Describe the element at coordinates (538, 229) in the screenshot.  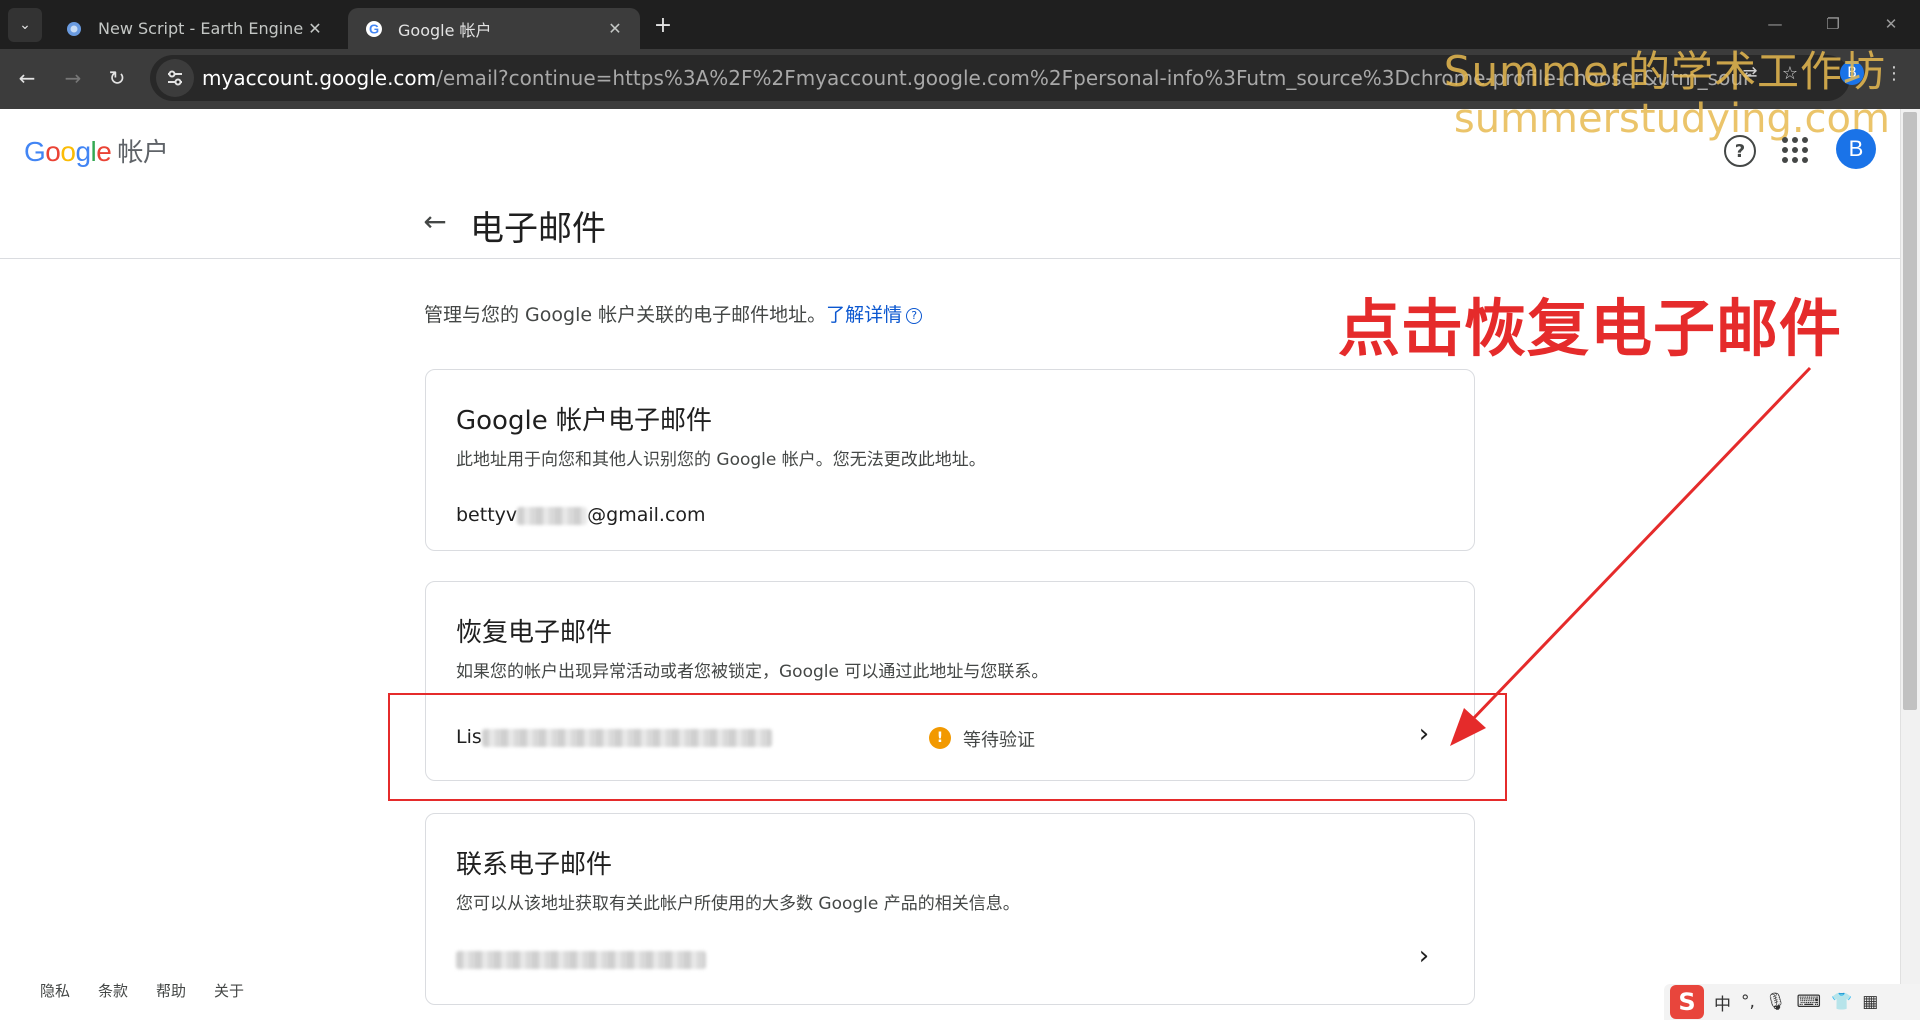
I see `page-title: 电子邮件` at that location.